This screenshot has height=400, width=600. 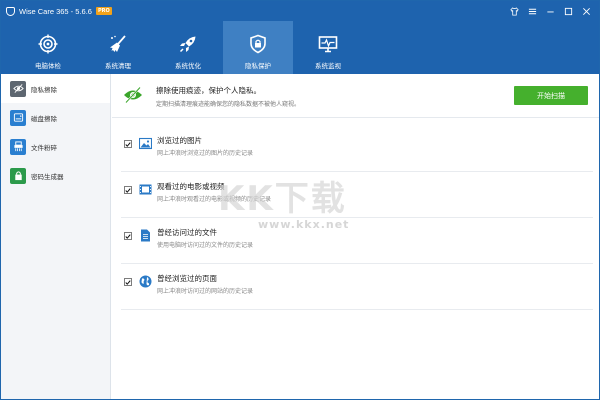 I want to click on shredder-icon, so click(x=18, y=146).